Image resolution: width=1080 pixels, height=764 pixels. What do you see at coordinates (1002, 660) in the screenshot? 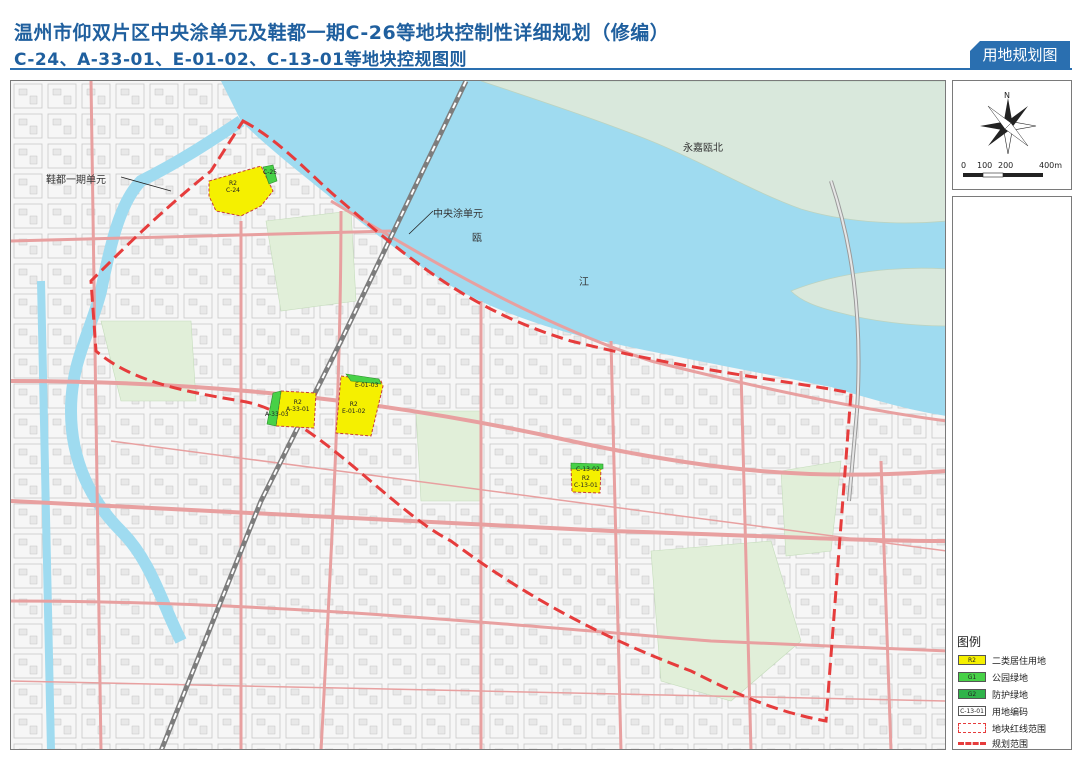
I see `legend-item-r2: R2 二类居住用地` at bounding box center [1002, 660].